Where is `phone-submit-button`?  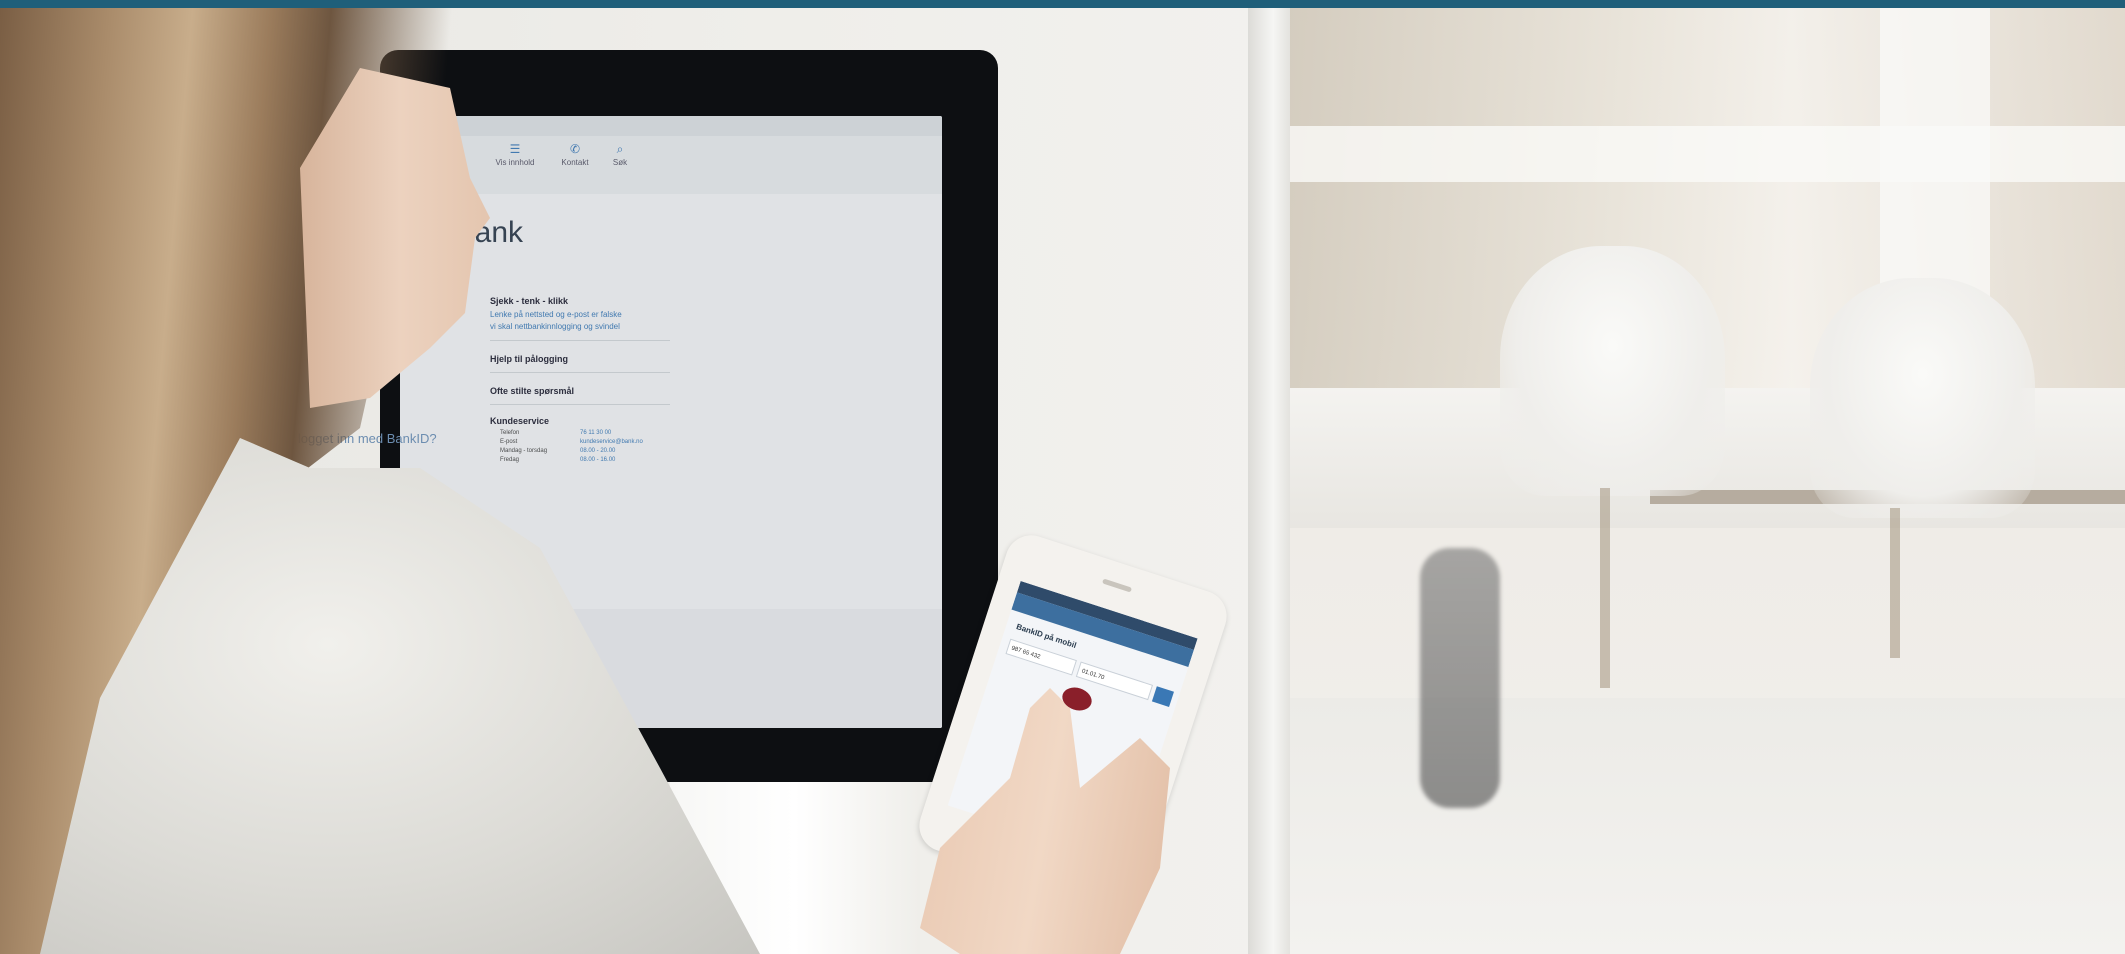 phone-submit-button is located at coordinates (1162, 696).